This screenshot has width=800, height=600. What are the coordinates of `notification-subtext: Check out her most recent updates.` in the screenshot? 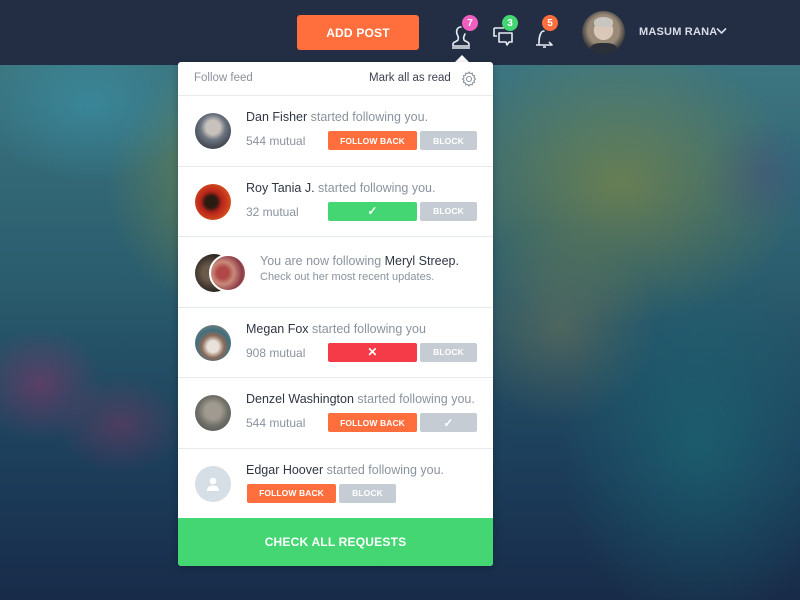 It's located at (347, 277).